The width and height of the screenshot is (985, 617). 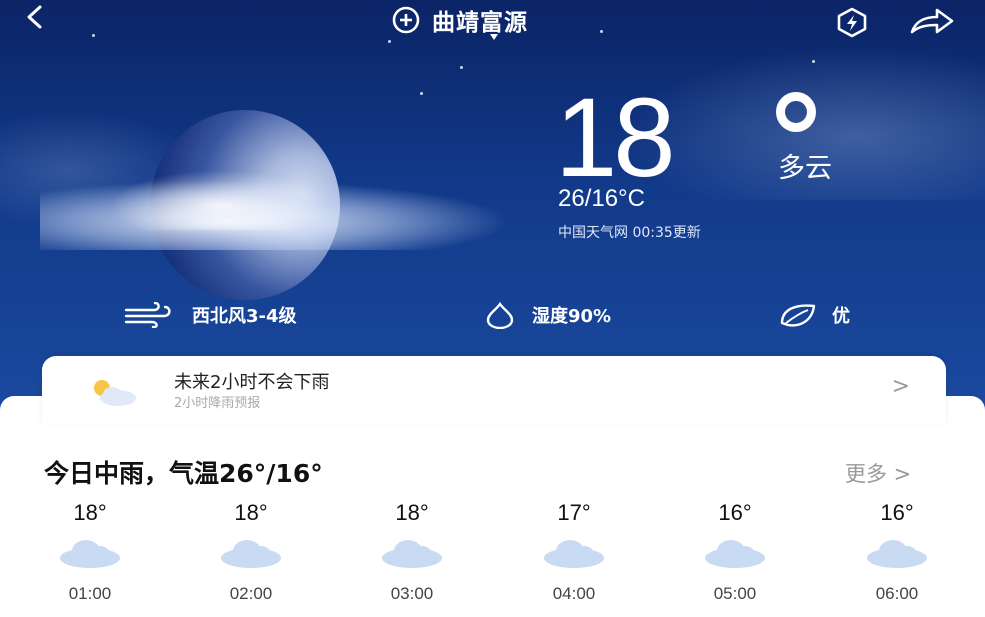 I want to click on leaf-icon, so click(x=798, y=315).